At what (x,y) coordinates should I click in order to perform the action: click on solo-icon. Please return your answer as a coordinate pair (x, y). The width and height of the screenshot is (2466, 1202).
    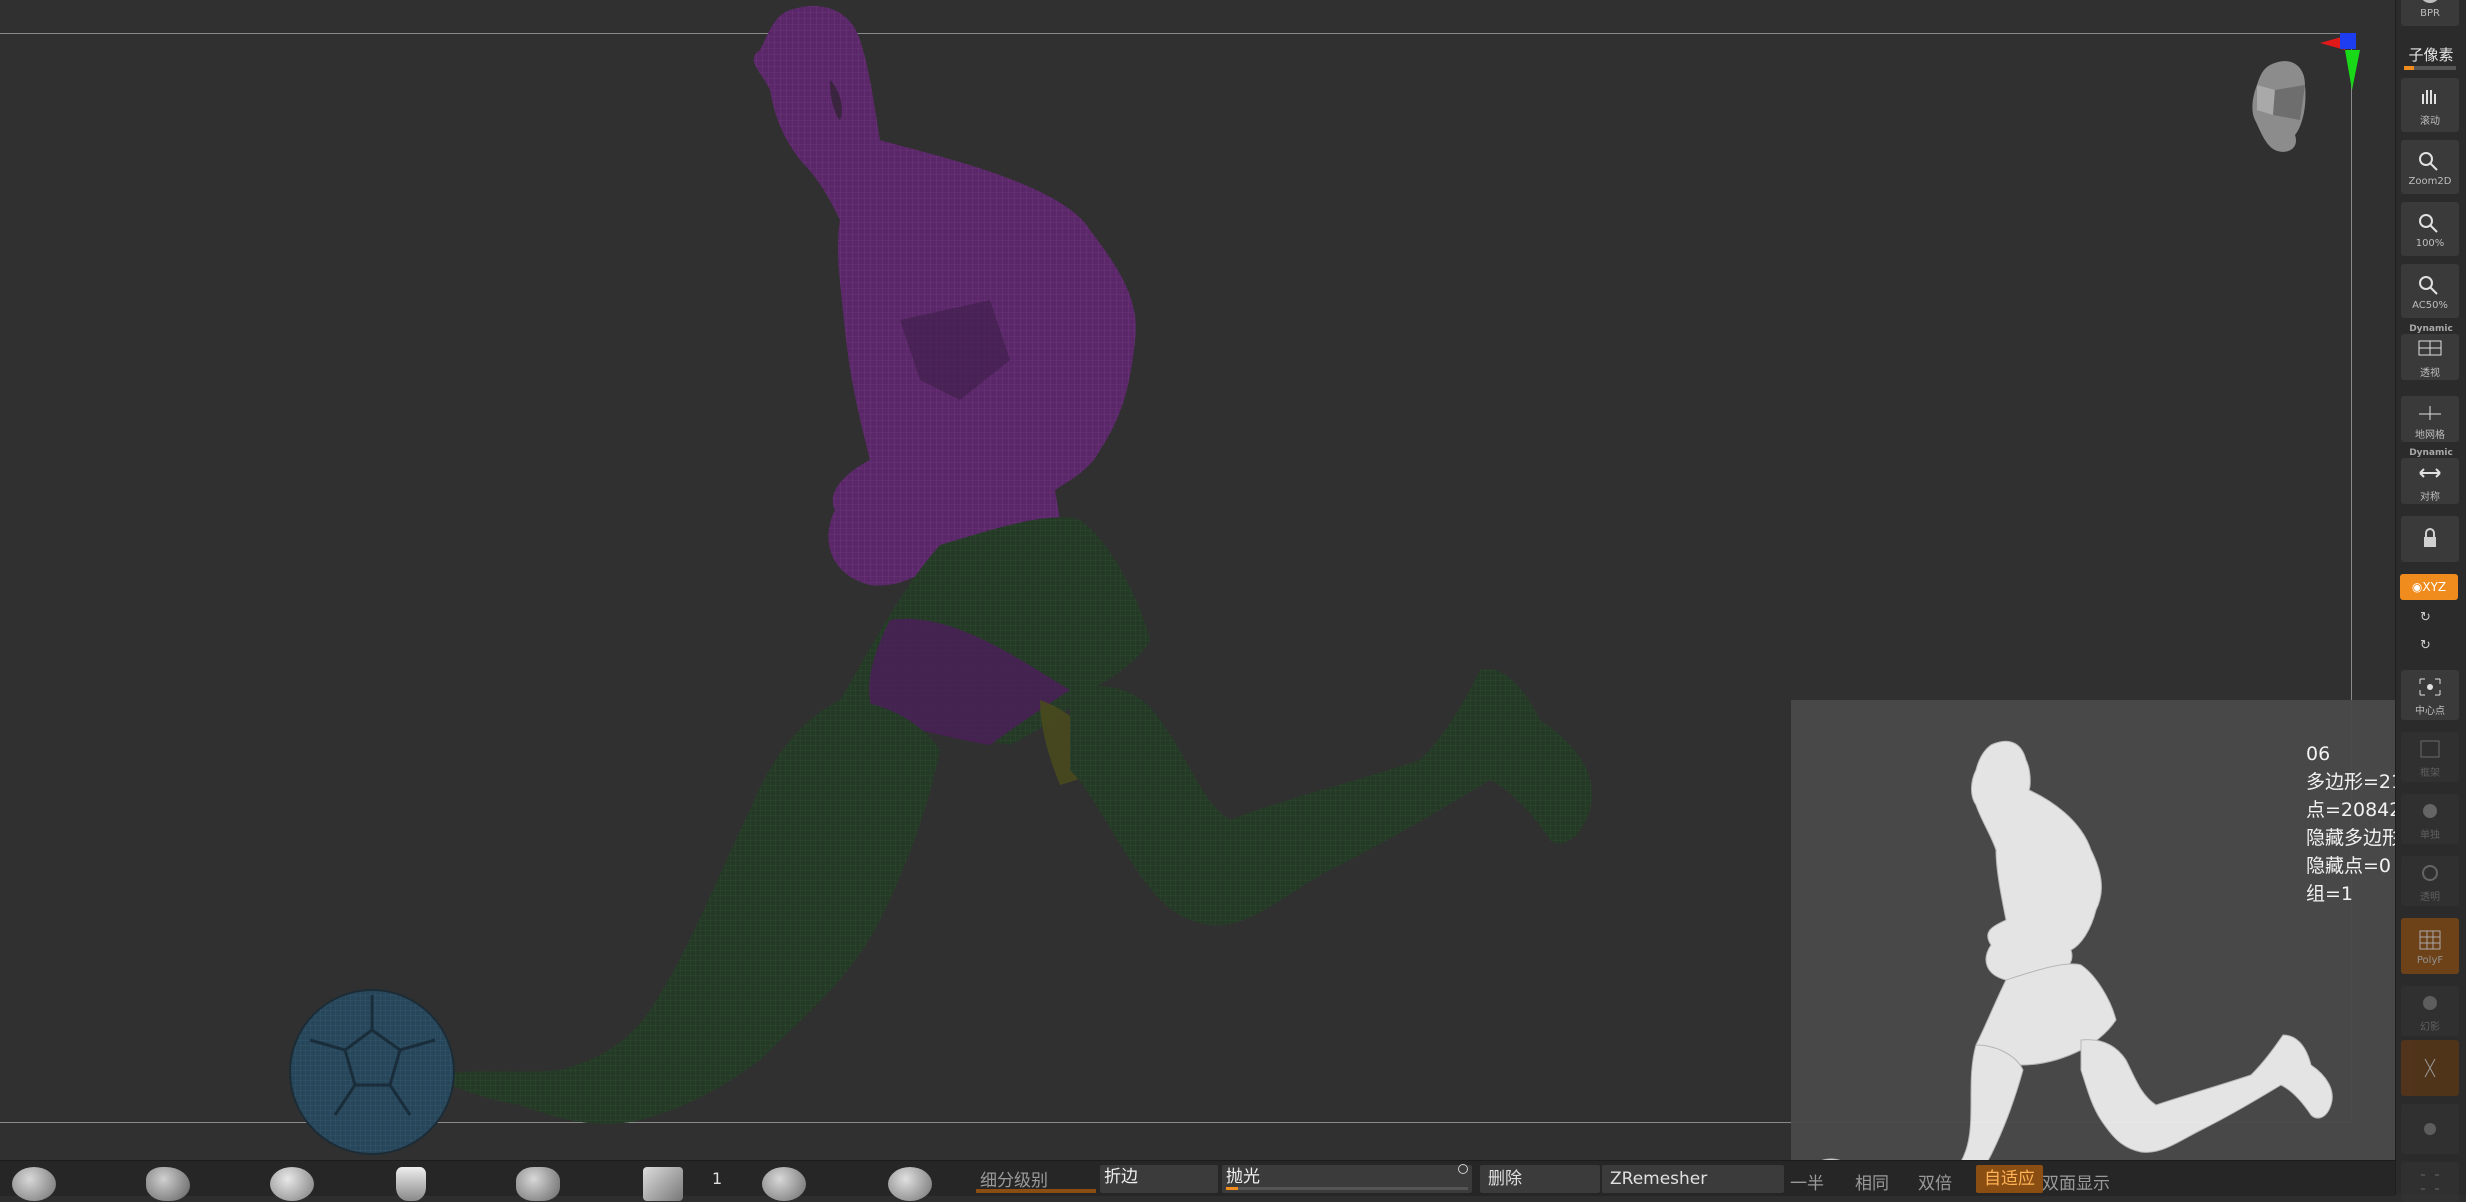
    Looking at the image, I should click on (2430, 810).